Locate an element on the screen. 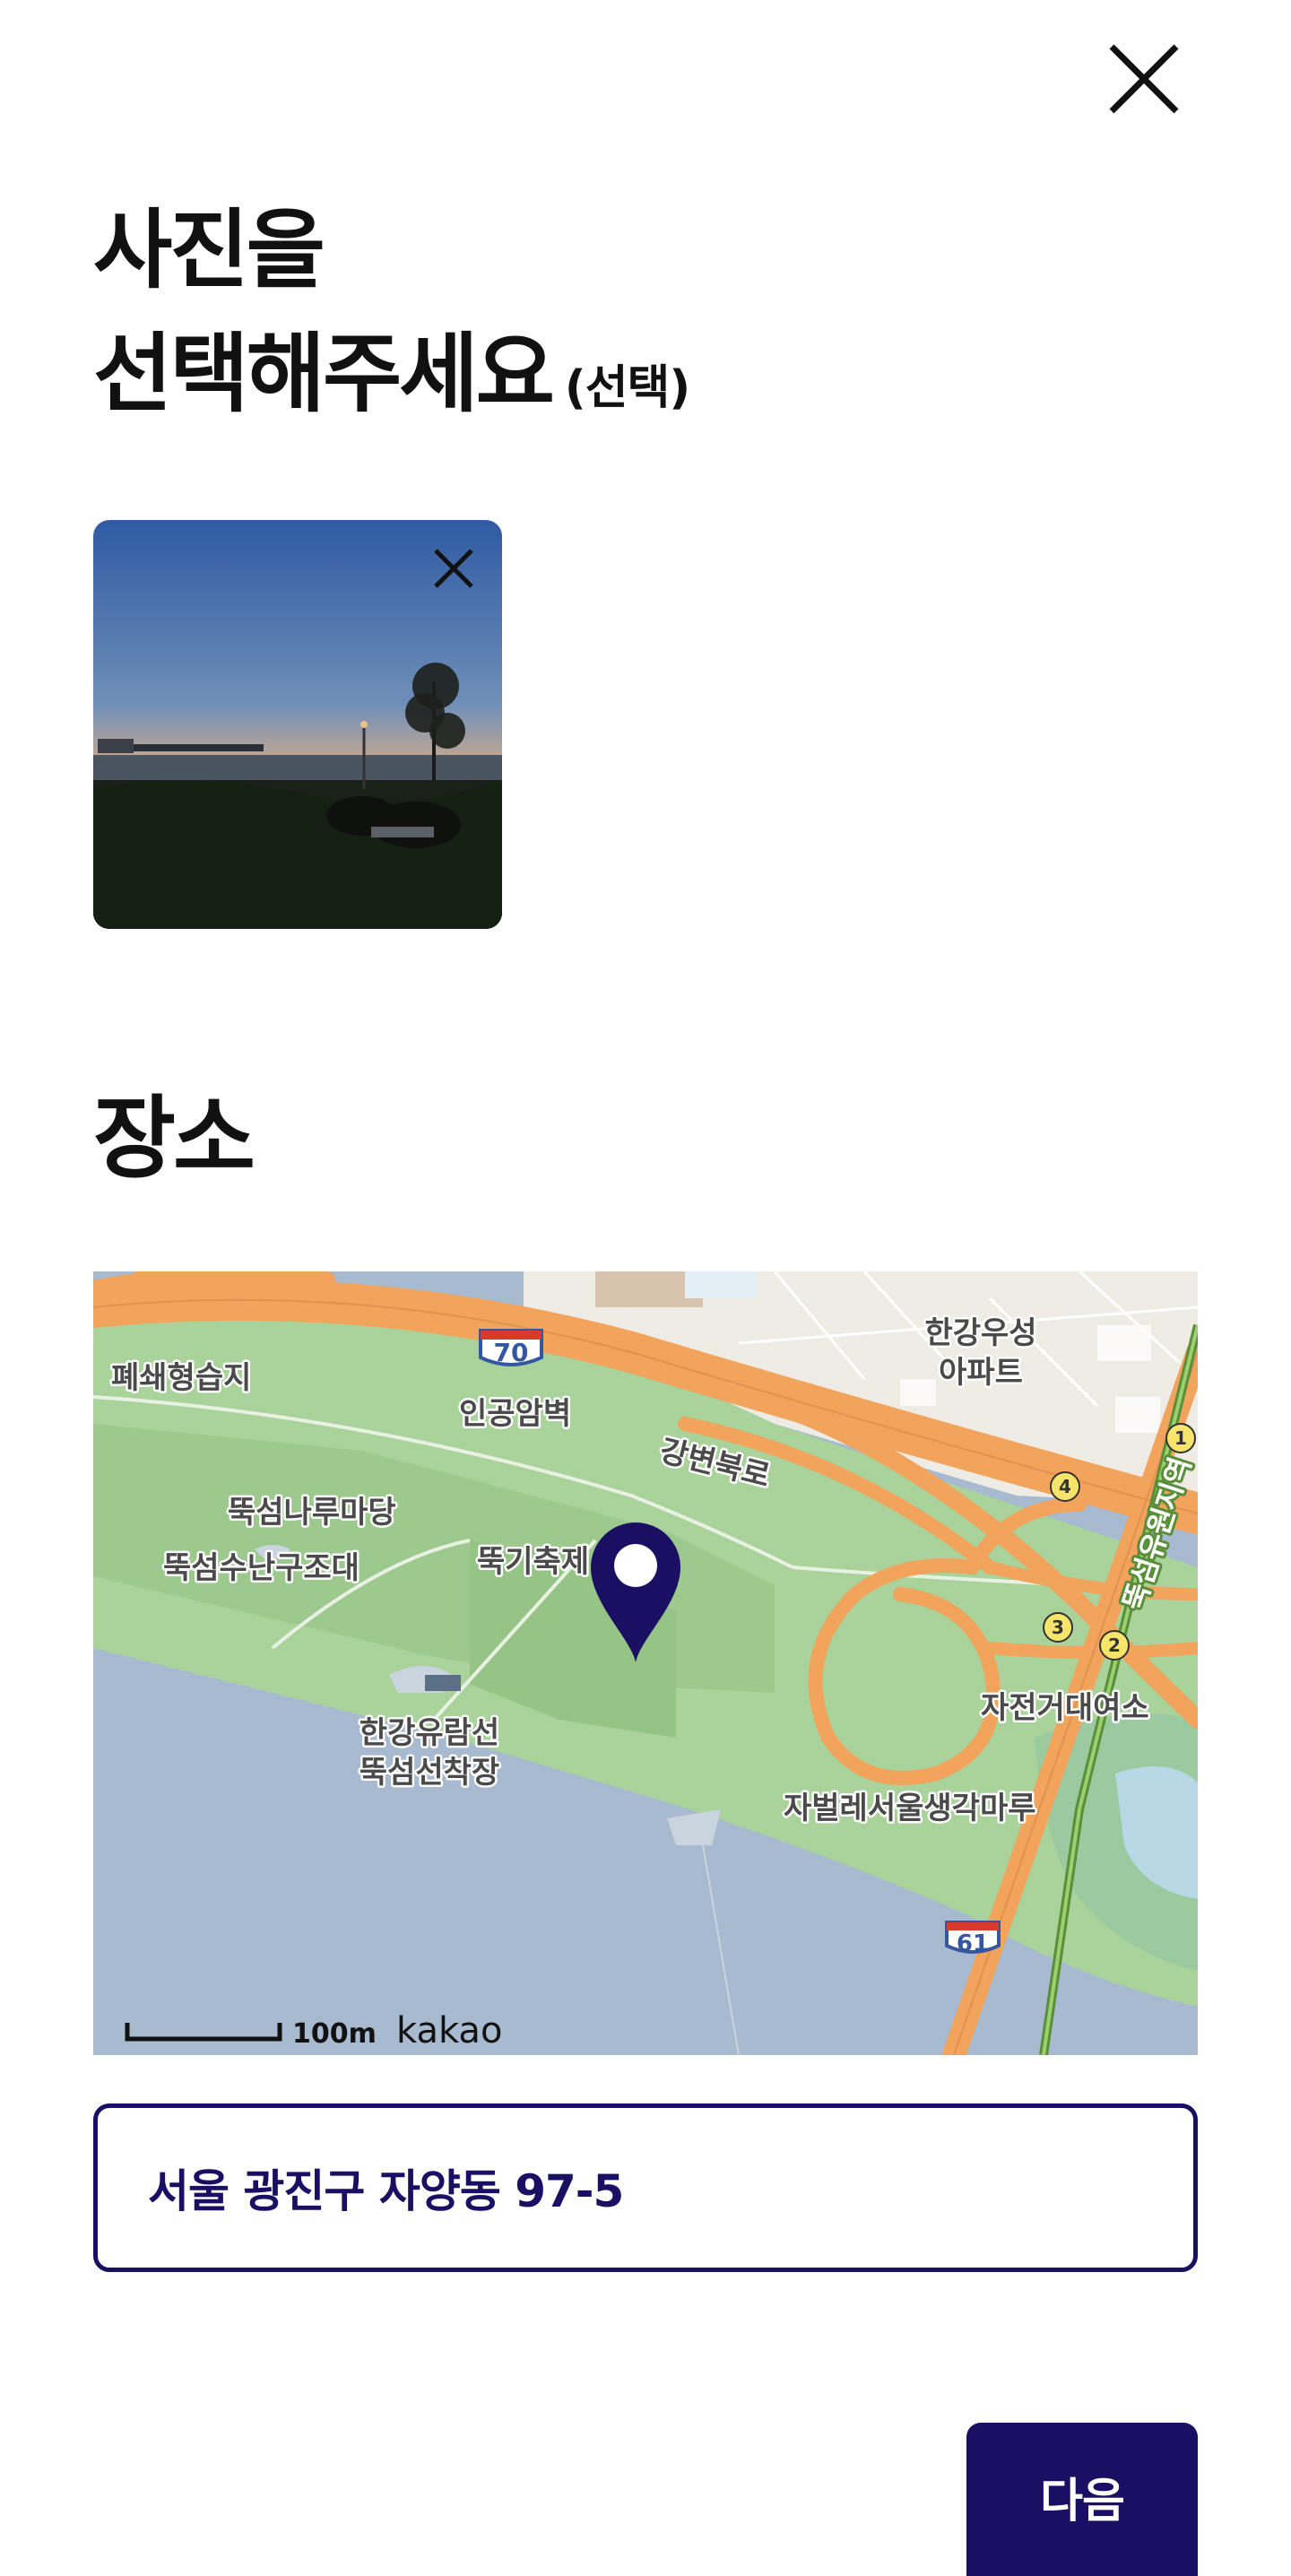  exit-2-label: 2 is located at coordinates (1114, 1645).